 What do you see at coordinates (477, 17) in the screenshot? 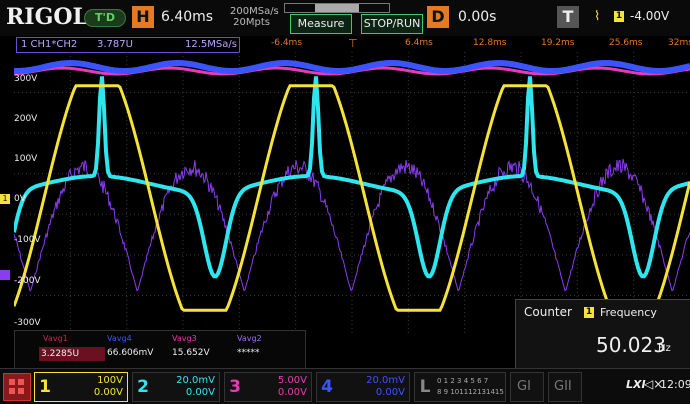
I see `delay-value: 0.00s` at bounding box center [477, 17].